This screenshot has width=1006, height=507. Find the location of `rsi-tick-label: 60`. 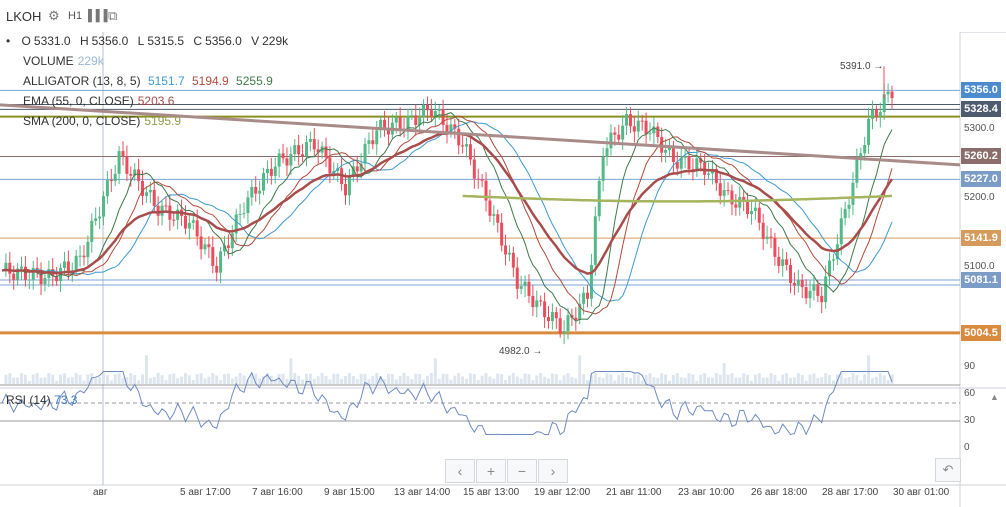

rsi-tick-label: 60 is located at coordinates (970, 393).